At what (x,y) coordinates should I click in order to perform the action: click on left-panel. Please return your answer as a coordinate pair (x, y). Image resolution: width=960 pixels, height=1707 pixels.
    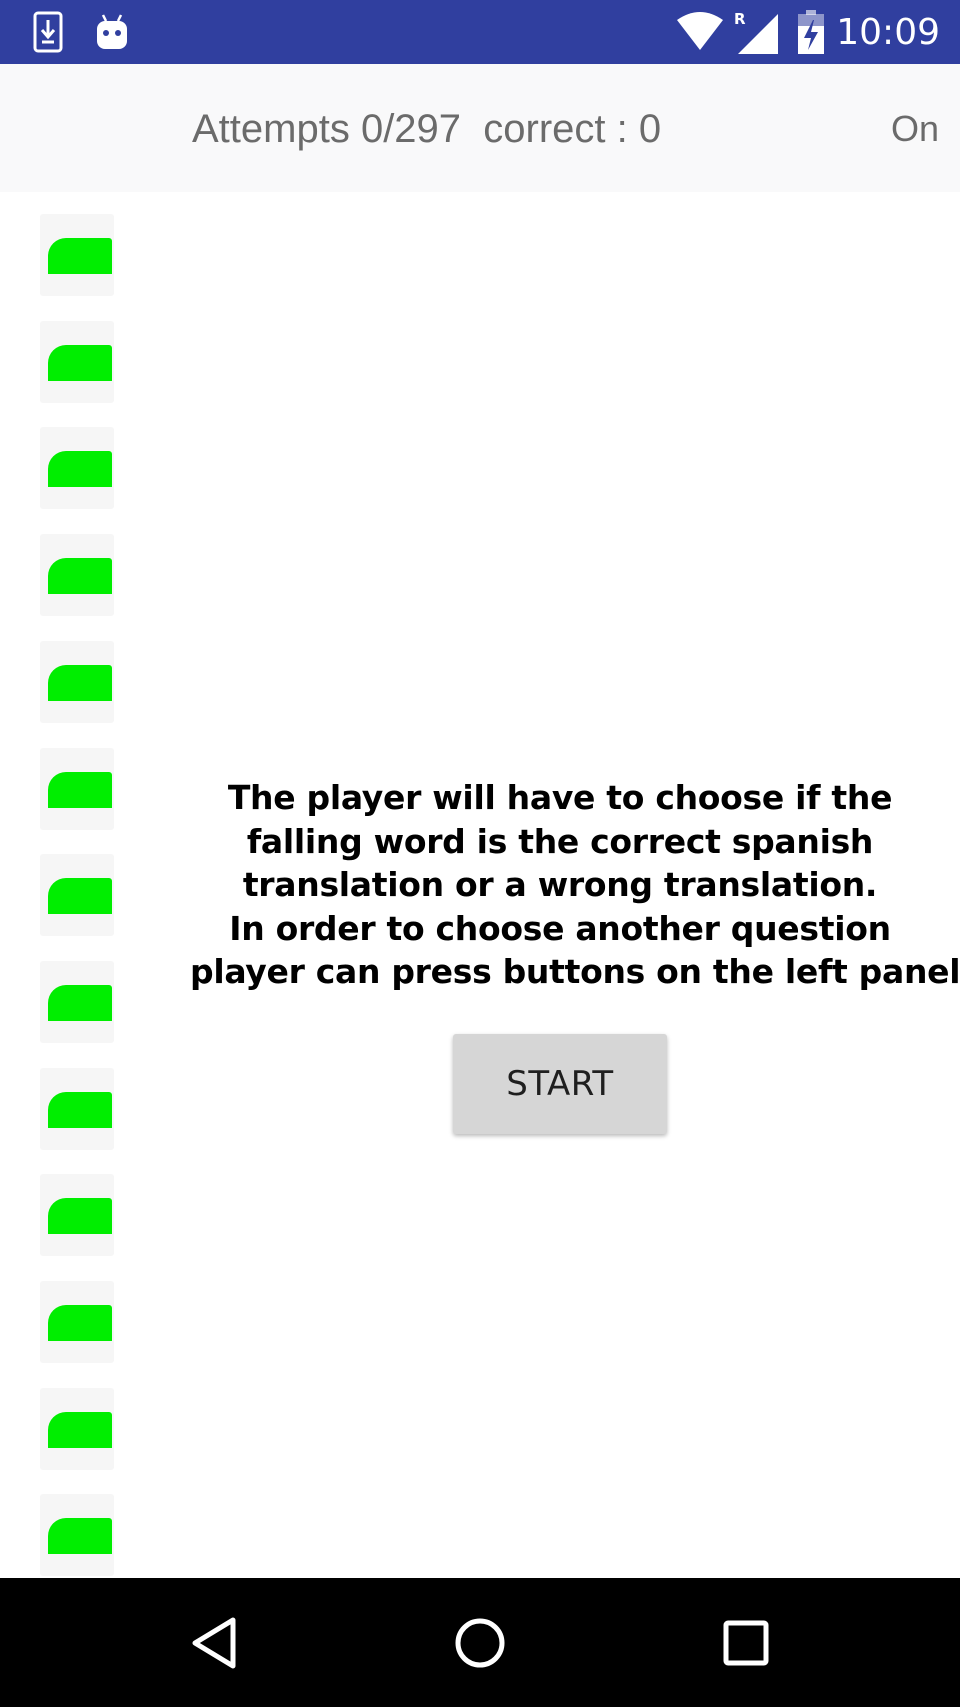
    Looking at the image, I should click on (59, 885).